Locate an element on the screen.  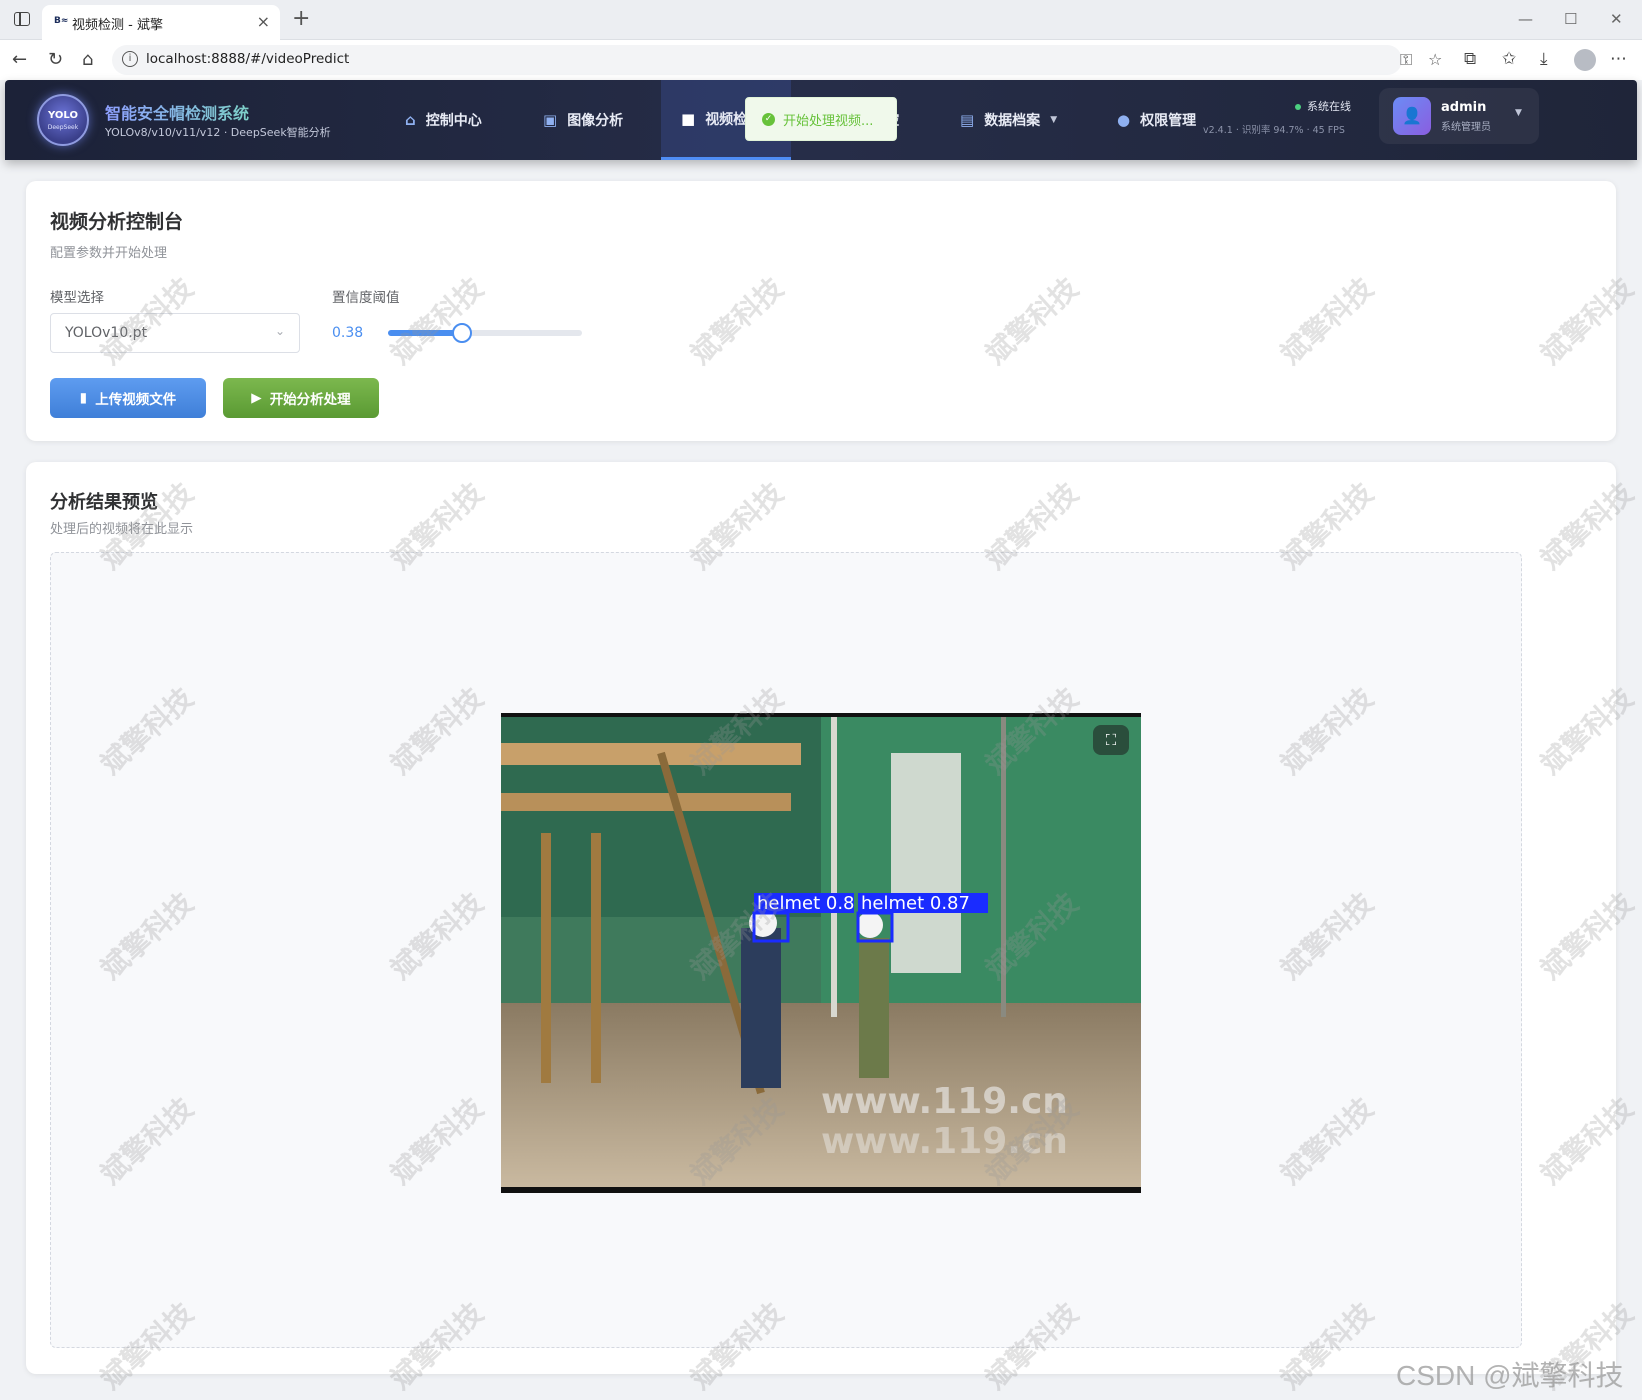
upload-video-button: ▮ 上传视频文件 is located at coordinates (128, 398).